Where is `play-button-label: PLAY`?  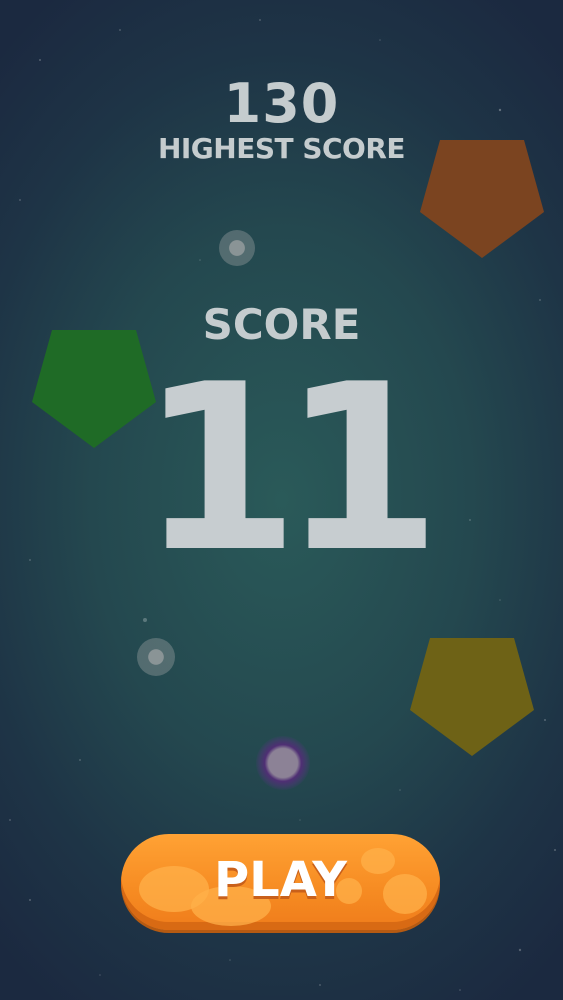 play-button-label: PLAY is located at coordinates (280, 880).